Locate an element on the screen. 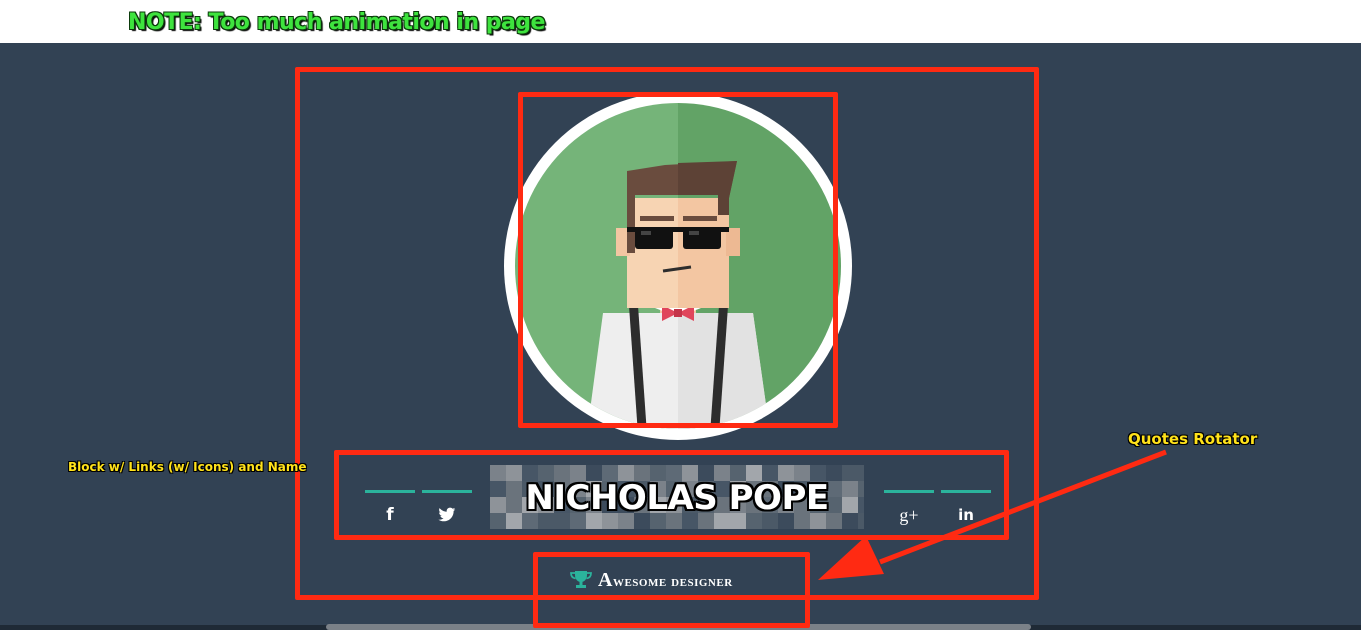  annotation-box-avatar is located at coordinates (678, 260).